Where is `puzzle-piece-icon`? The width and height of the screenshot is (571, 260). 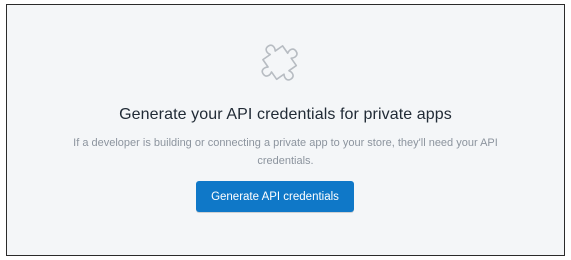 puzzle-piece-icon is located at coordinates (279, 62).